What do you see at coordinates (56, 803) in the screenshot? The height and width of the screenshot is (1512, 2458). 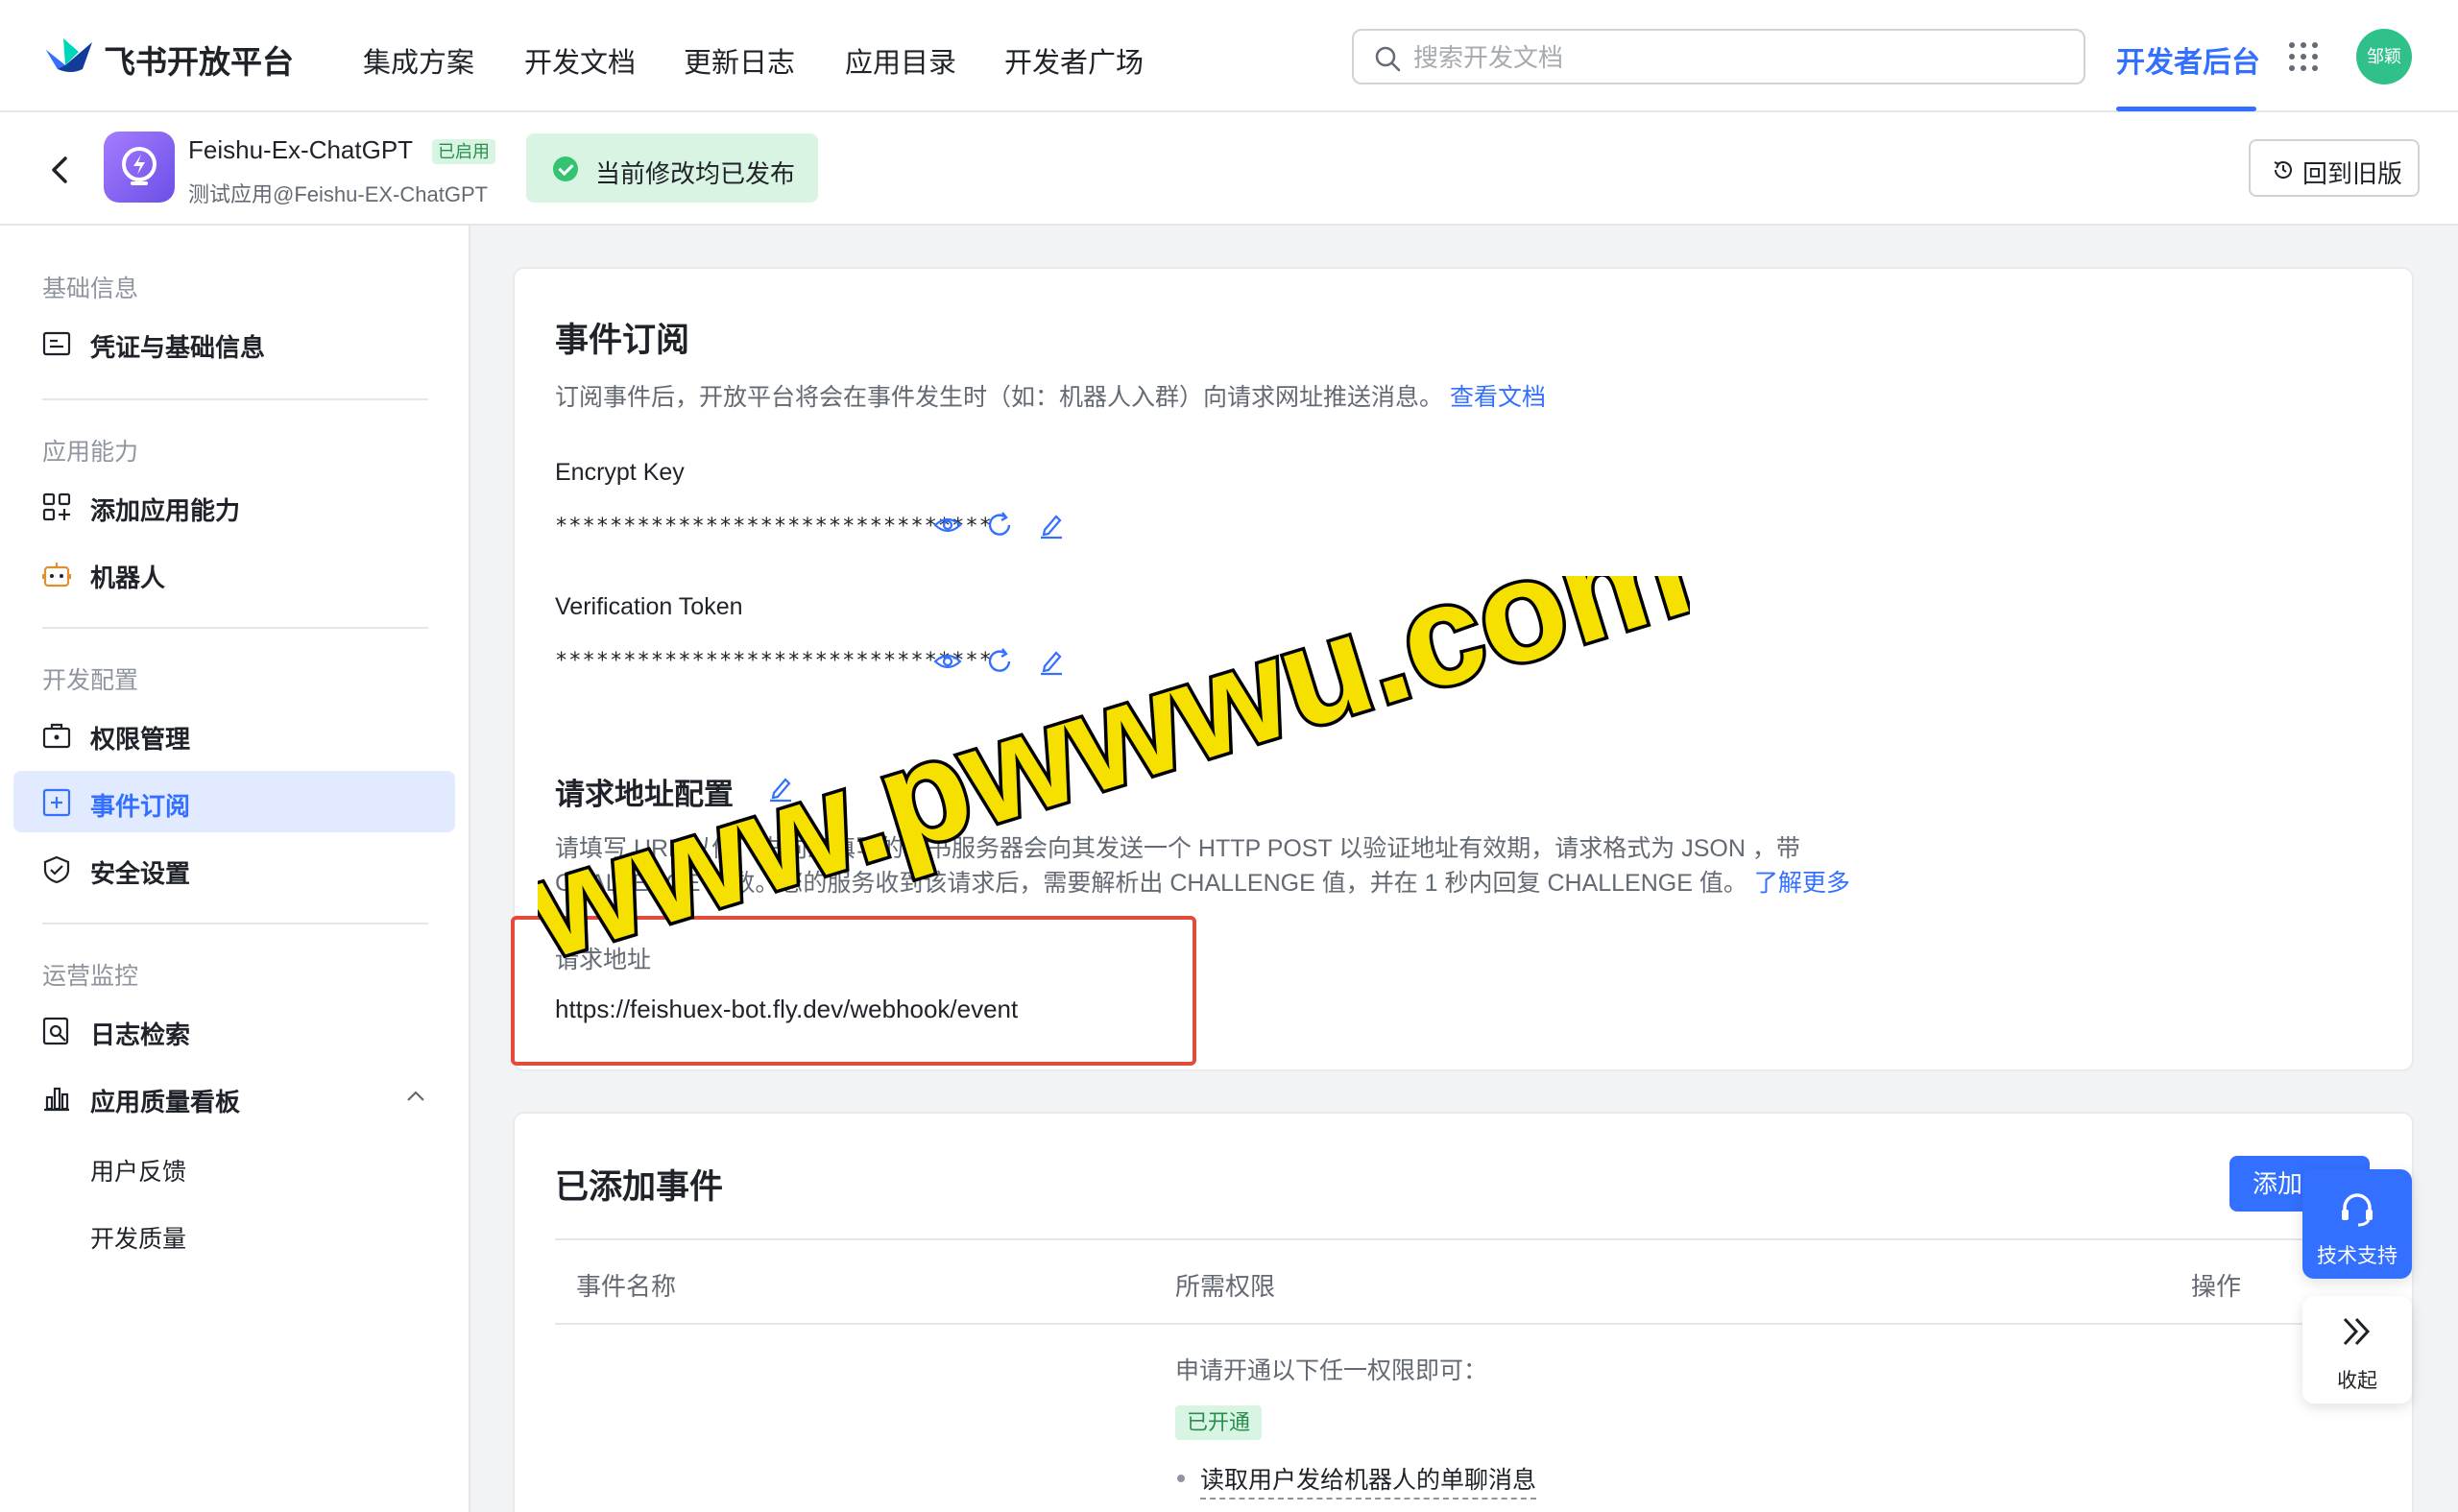 I see `event-add-icon` at bounding box center [56, 803].